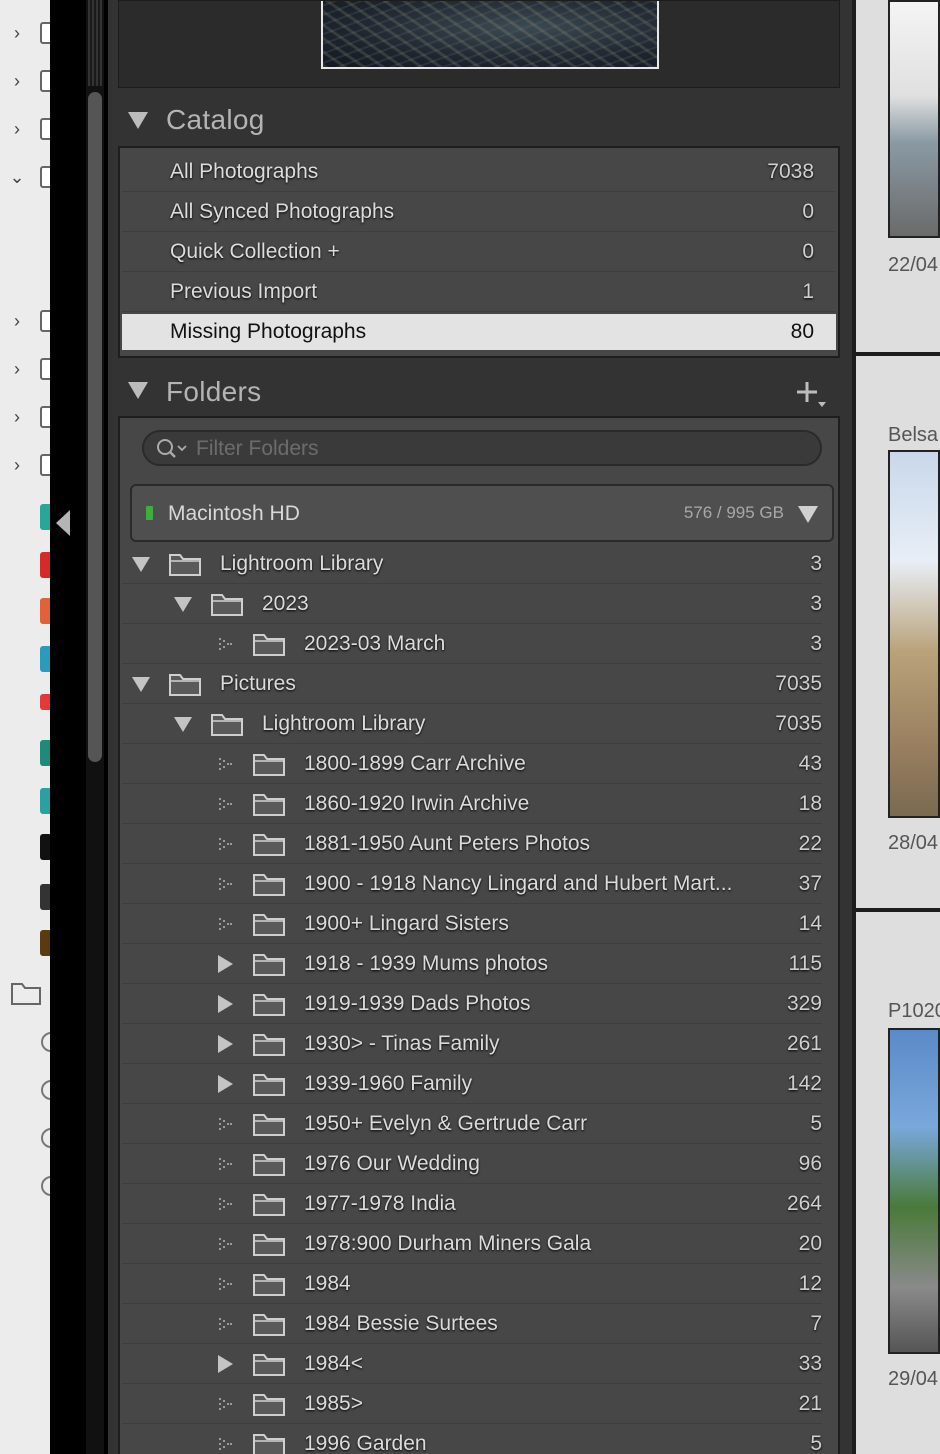 The width and height of the screenshot is (940, 1454). Describe the element at coordinates (472, 1404) in the screenshot. I see `folder-row: 1985> 21` at that location.